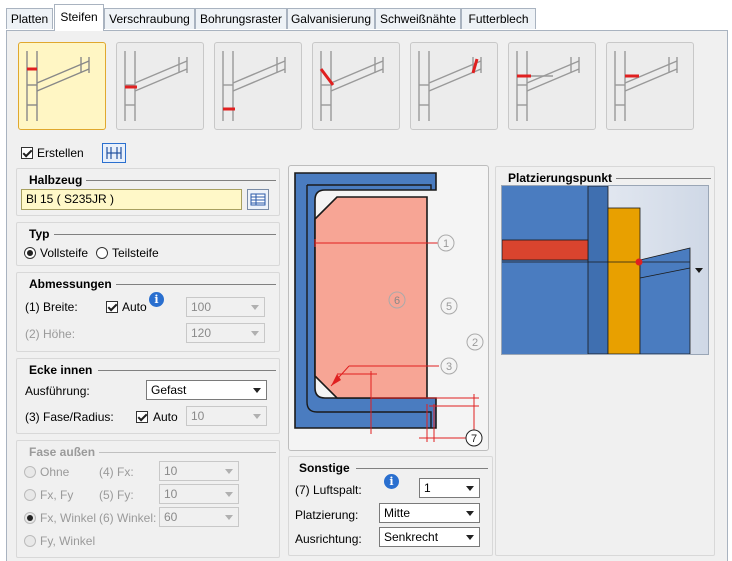 This screenshot has height=561, width=732. What do you see at coordinates (60, 153) in the screenshot?
I see `create-label: Erstellen` at bounding box center [60, 153].